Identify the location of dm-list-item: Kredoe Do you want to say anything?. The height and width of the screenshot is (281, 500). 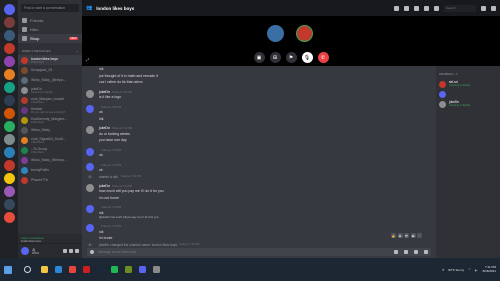
(50, 110).